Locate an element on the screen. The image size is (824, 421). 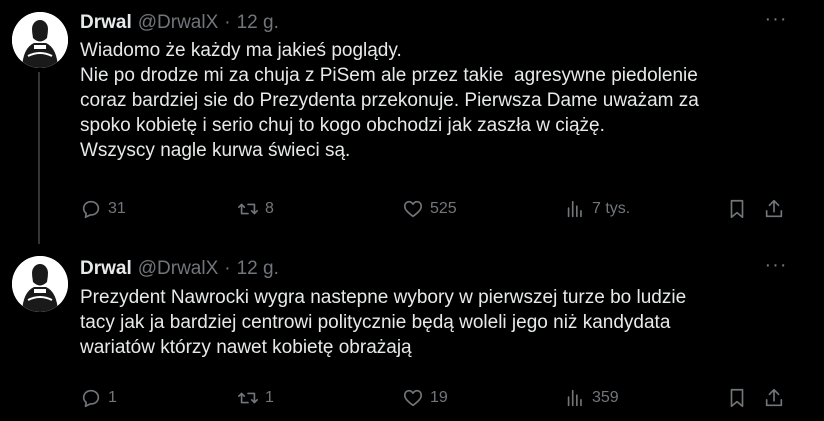
tweet-text-line: Wszyscy nagle kurwa świeci są. is located at coordinates (215, 150).